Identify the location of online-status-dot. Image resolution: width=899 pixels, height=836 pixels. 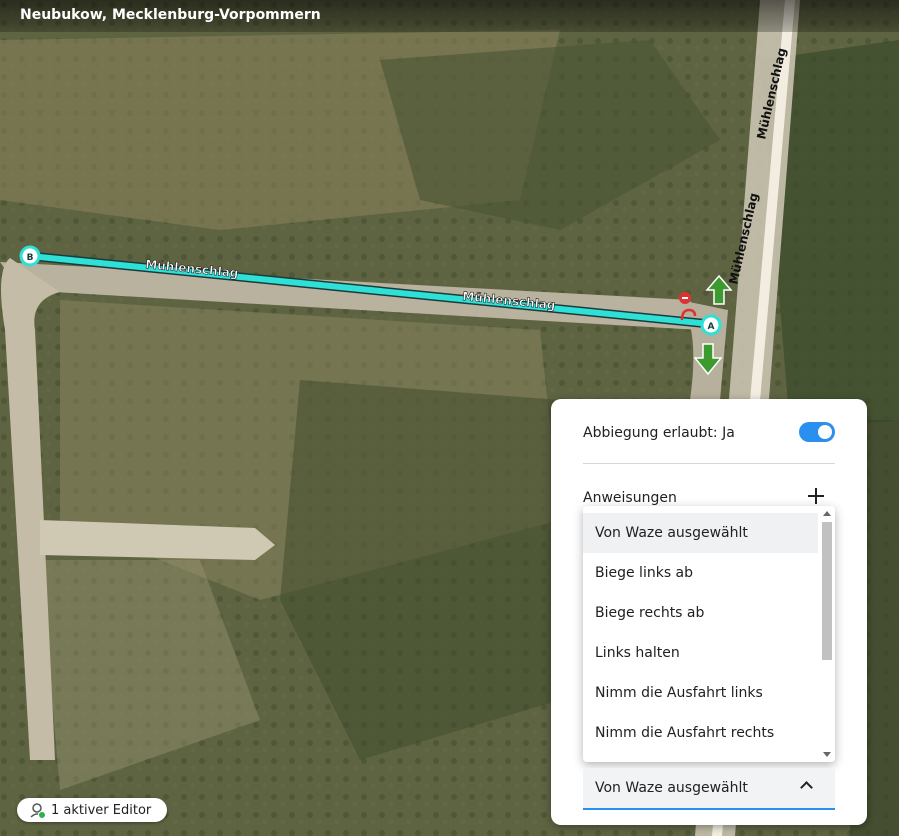
(42, 815).